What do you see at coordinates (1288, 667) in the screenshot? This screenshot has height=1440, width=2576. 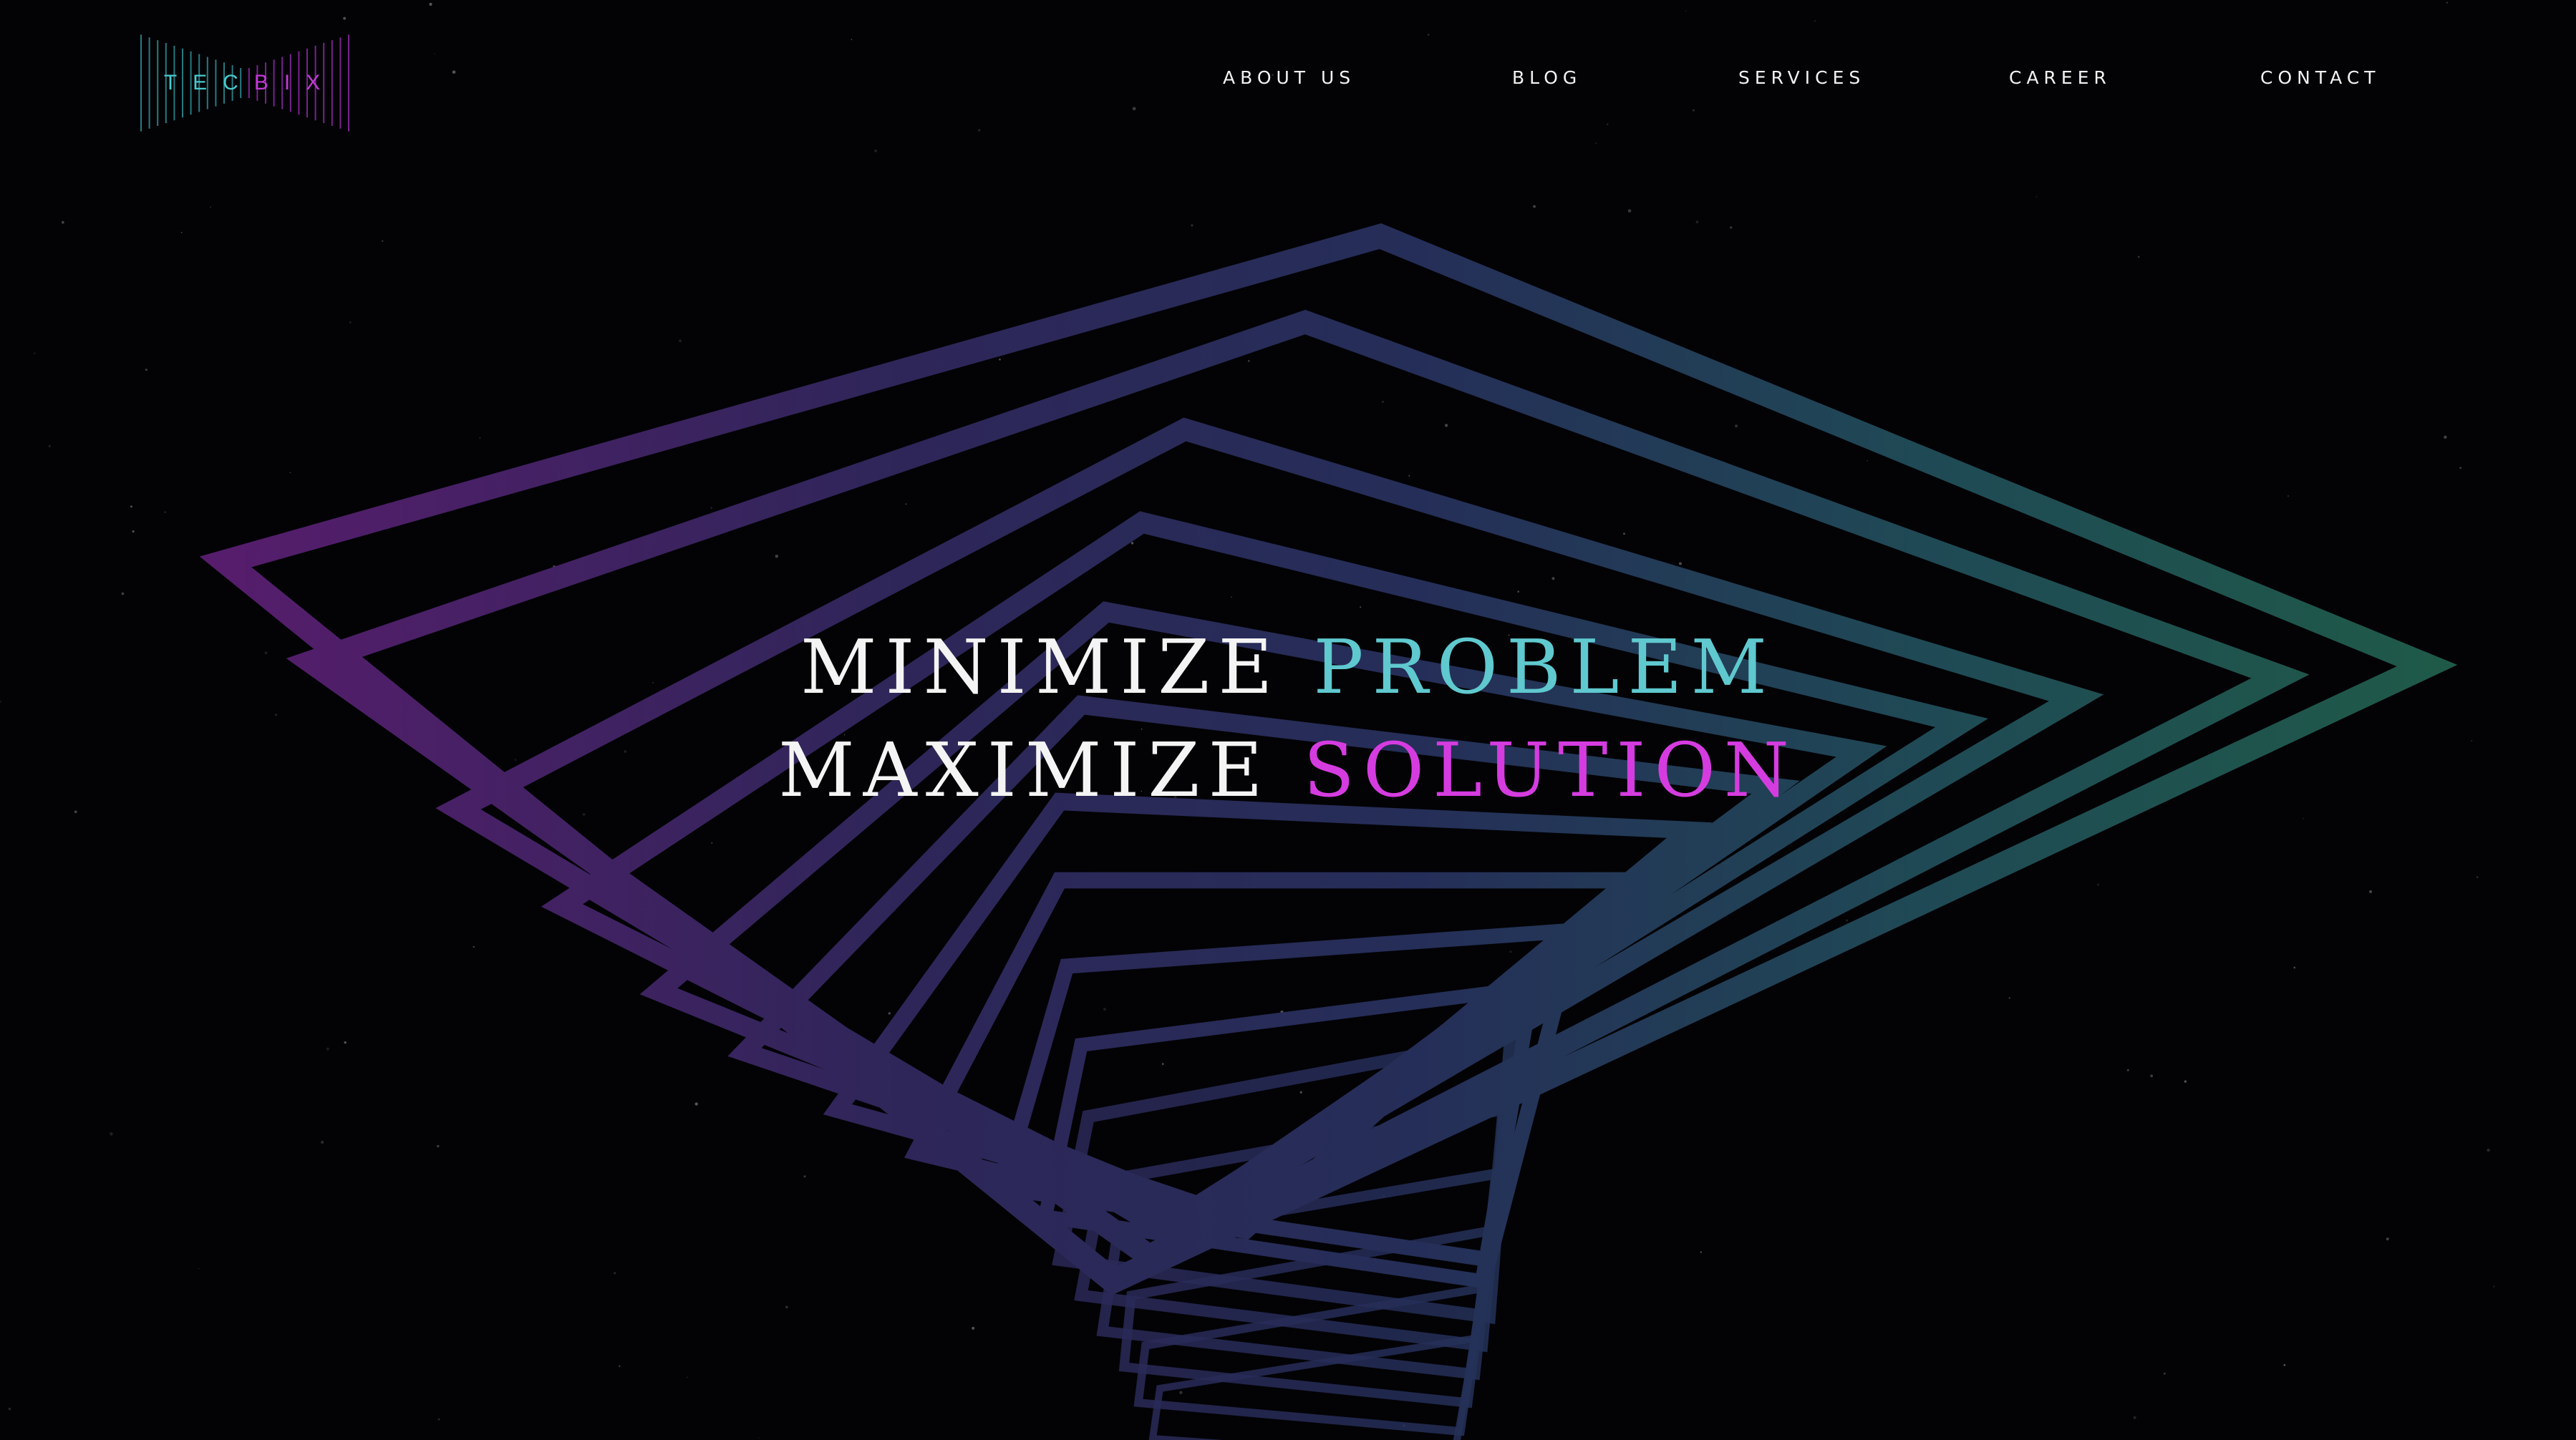 I see `headline-line-1: MINIMIZE PROBLEM` at bounding box center [1288, 667].